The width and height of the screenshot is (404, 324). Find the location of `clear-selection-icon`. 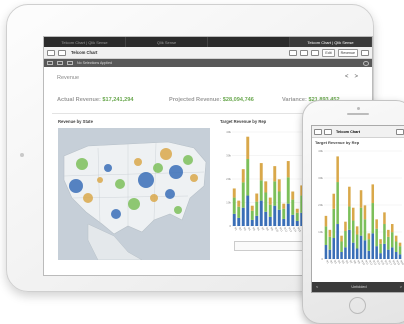

clear-selection-icon is located at coordinates (70, 63).